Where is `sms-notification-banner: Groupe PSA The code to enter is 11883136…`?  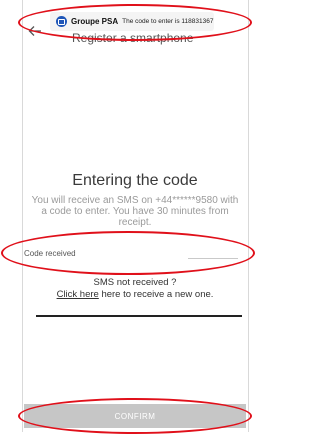
sms-notification-banner: Groupe PSA The code to enter is 11883136… is located at coordinates (132, 21).